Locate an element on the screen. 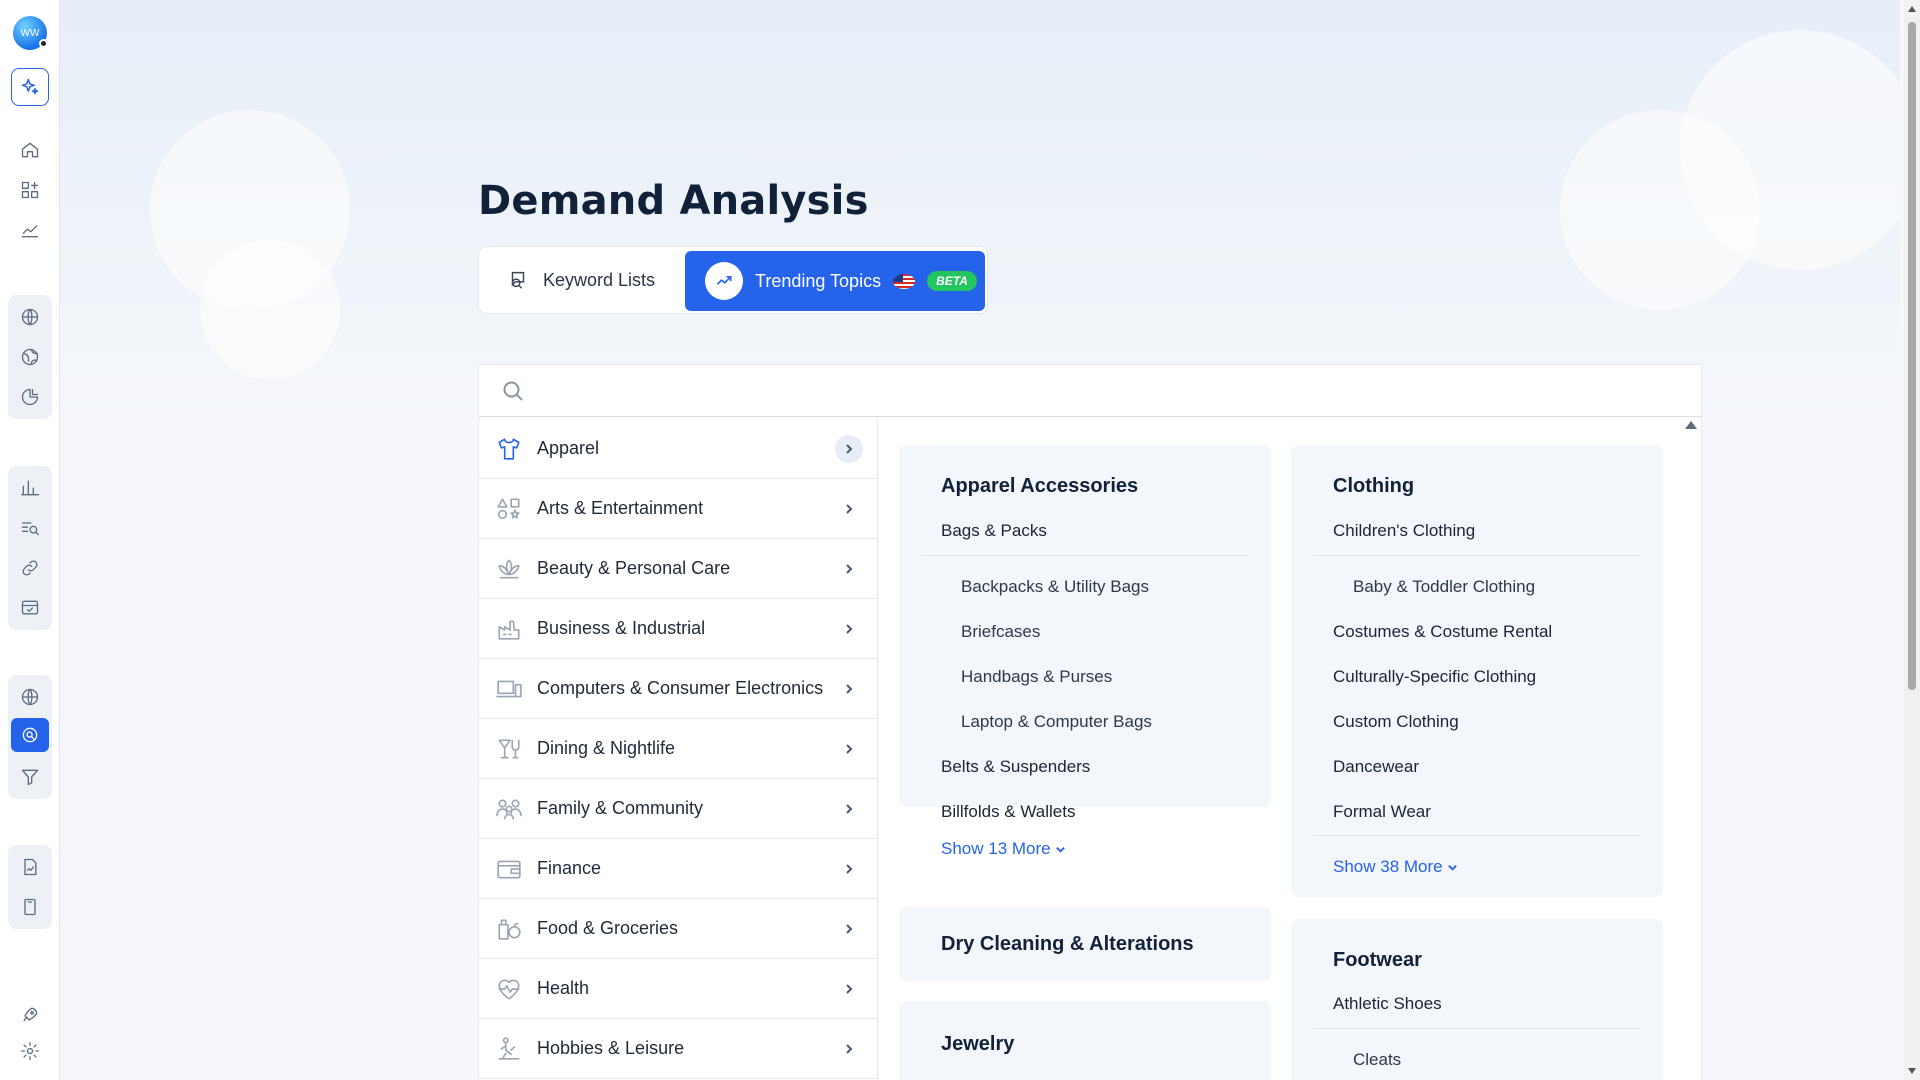 The image size is (1920, 1080). category-item-computers-electronics: Computers & Consumer Electronics is located at coordinates (678, 689).